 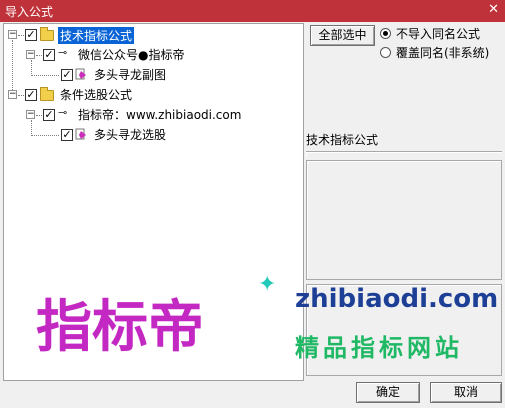 What do you see at coordinates (438, 33) in the screenshot?
I see `skip-duplicates-label: 不导入同名公式` at bounding box center [438, 33].